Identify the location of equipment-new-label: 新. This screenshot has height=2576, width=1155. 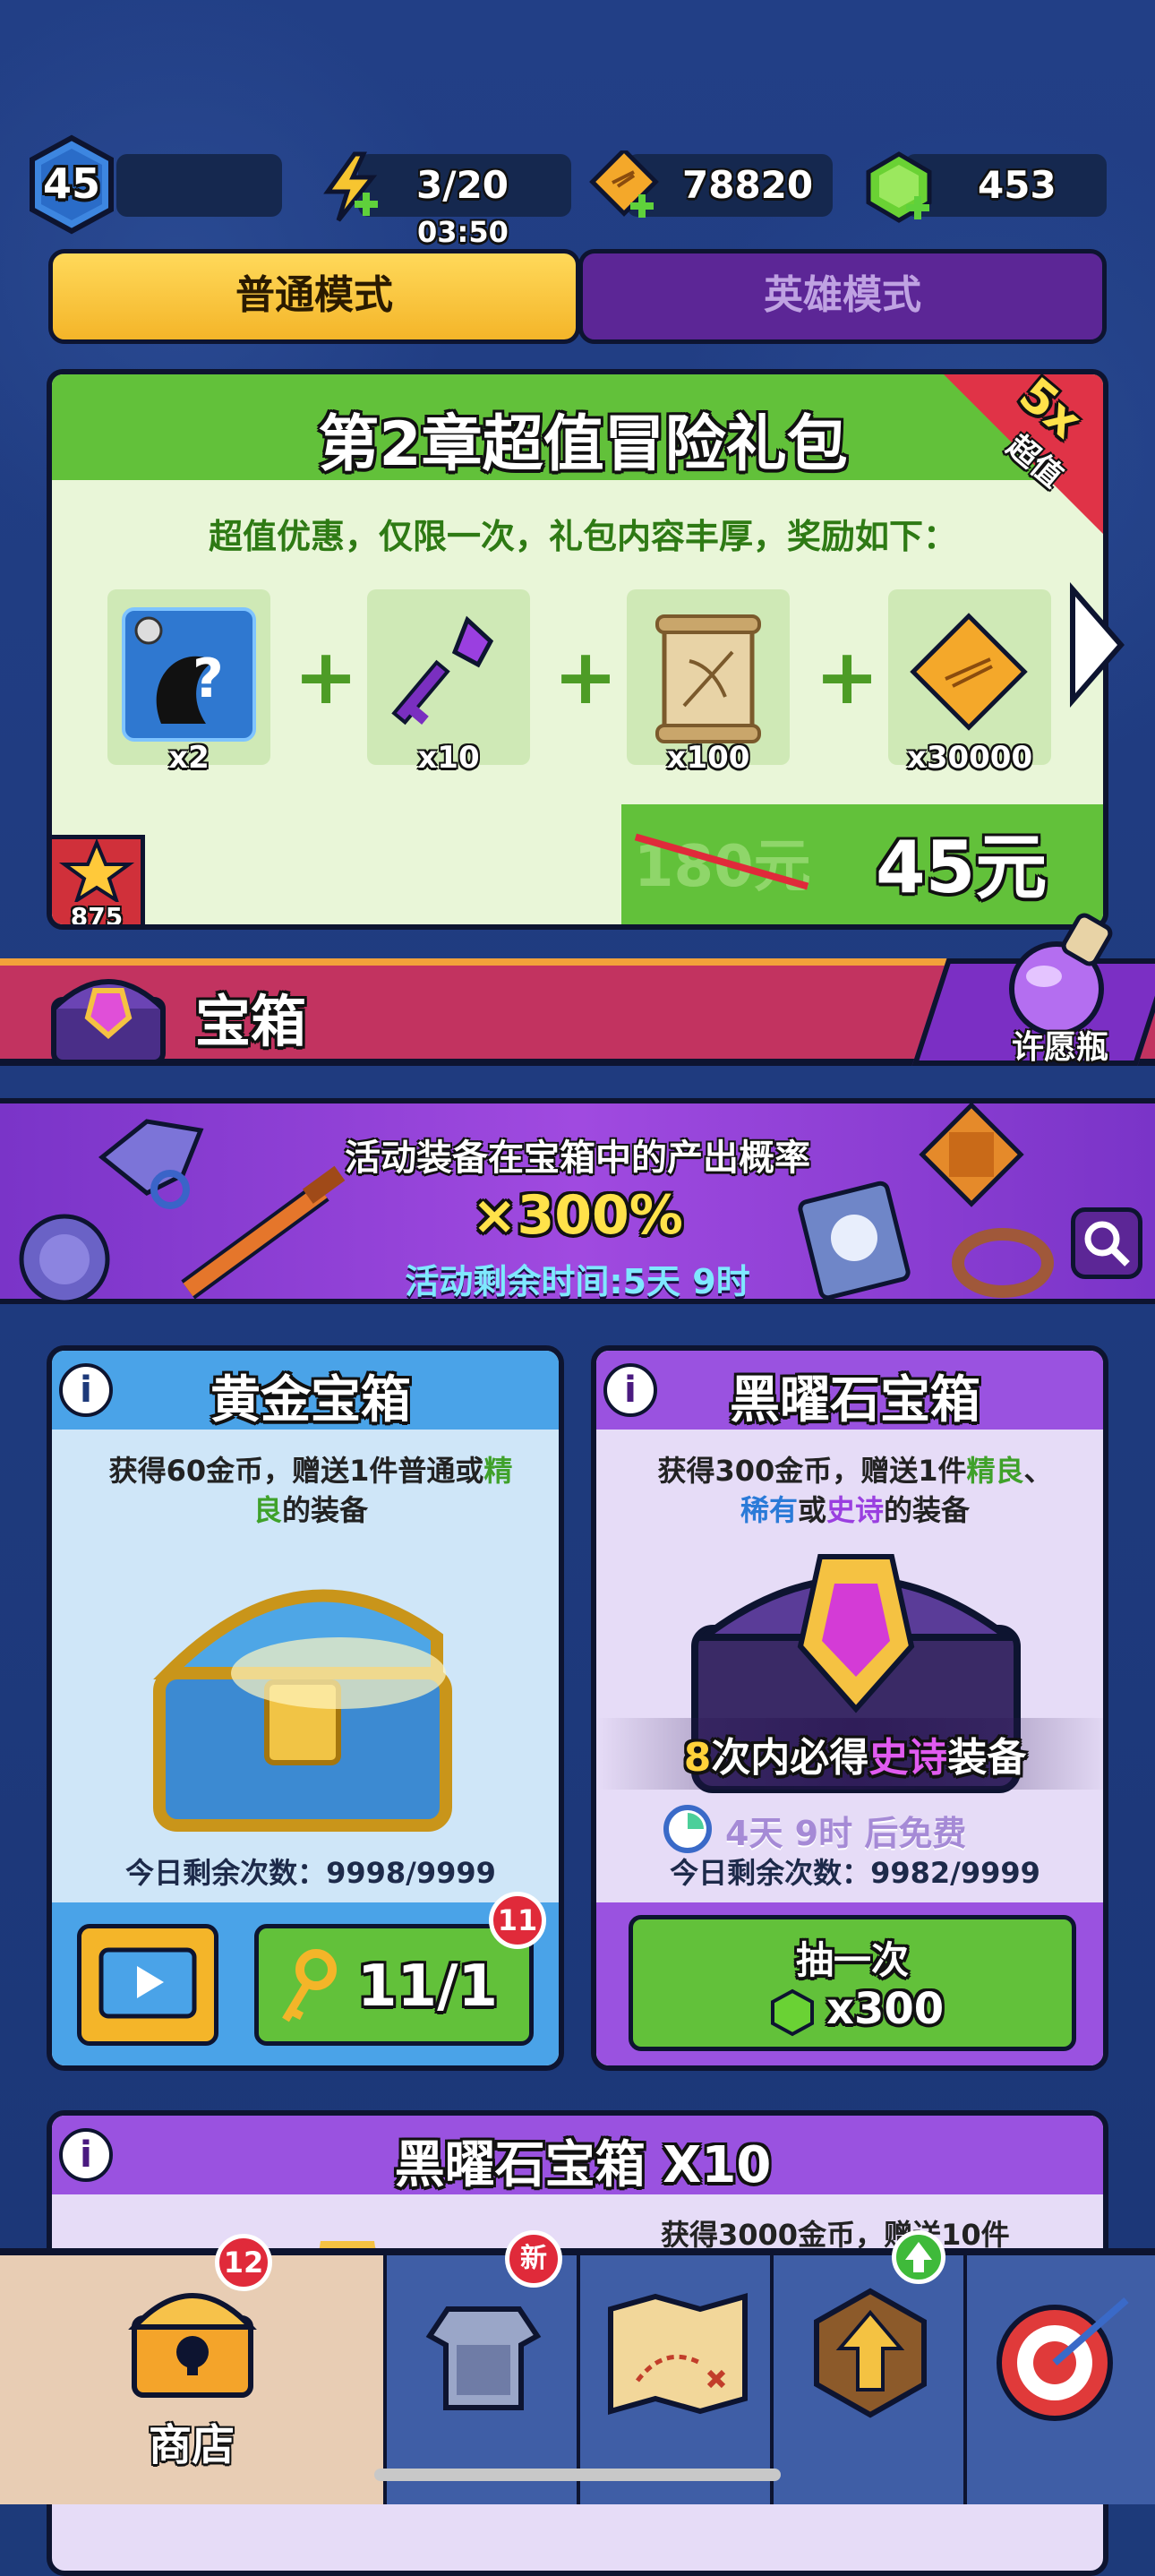
(533, 2258).